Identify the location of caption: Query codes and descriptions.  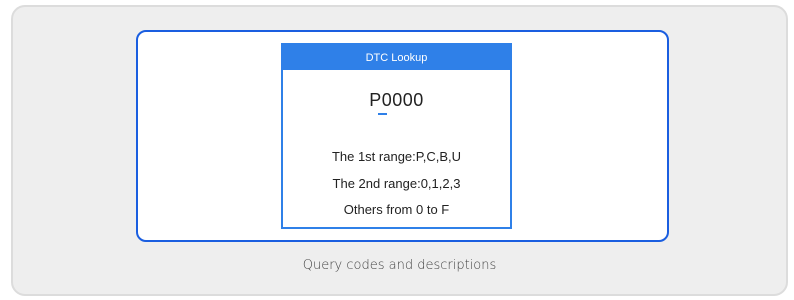
(399, 265).